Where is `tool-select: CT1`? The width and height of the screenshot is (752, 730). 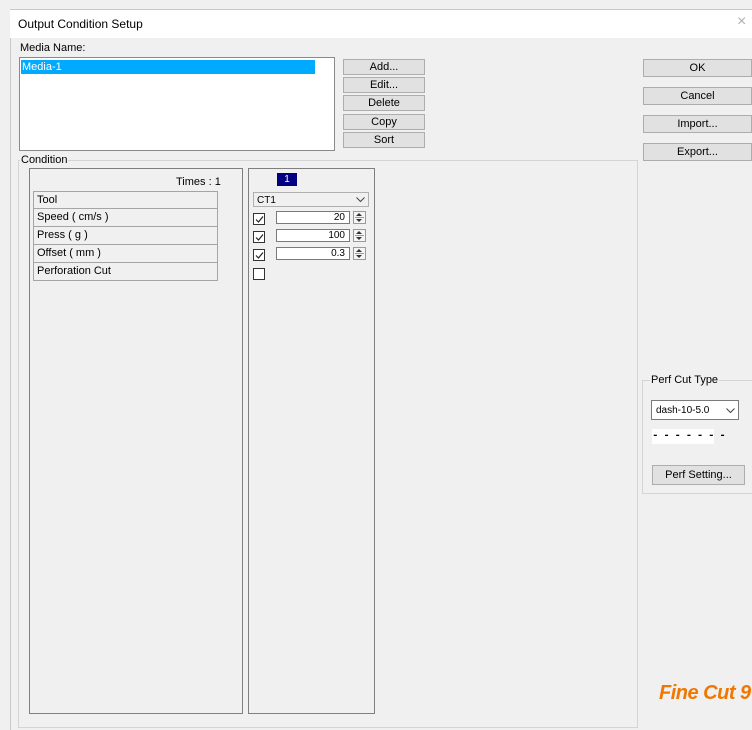
tool-select: CT1 is located at coordinates (311, 199).